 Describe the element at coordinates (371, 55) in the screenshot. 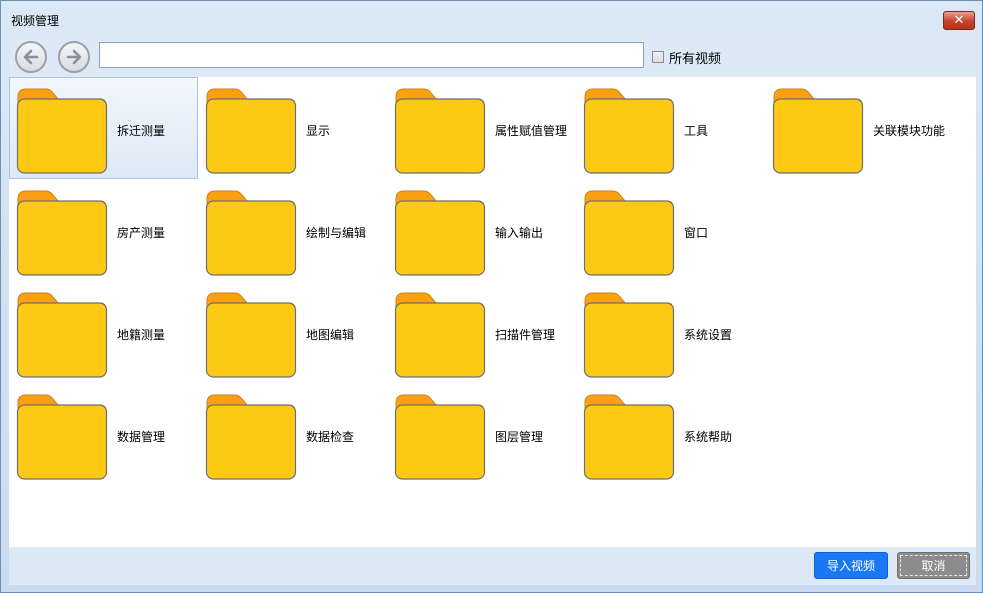

I see `path-input` at that location.